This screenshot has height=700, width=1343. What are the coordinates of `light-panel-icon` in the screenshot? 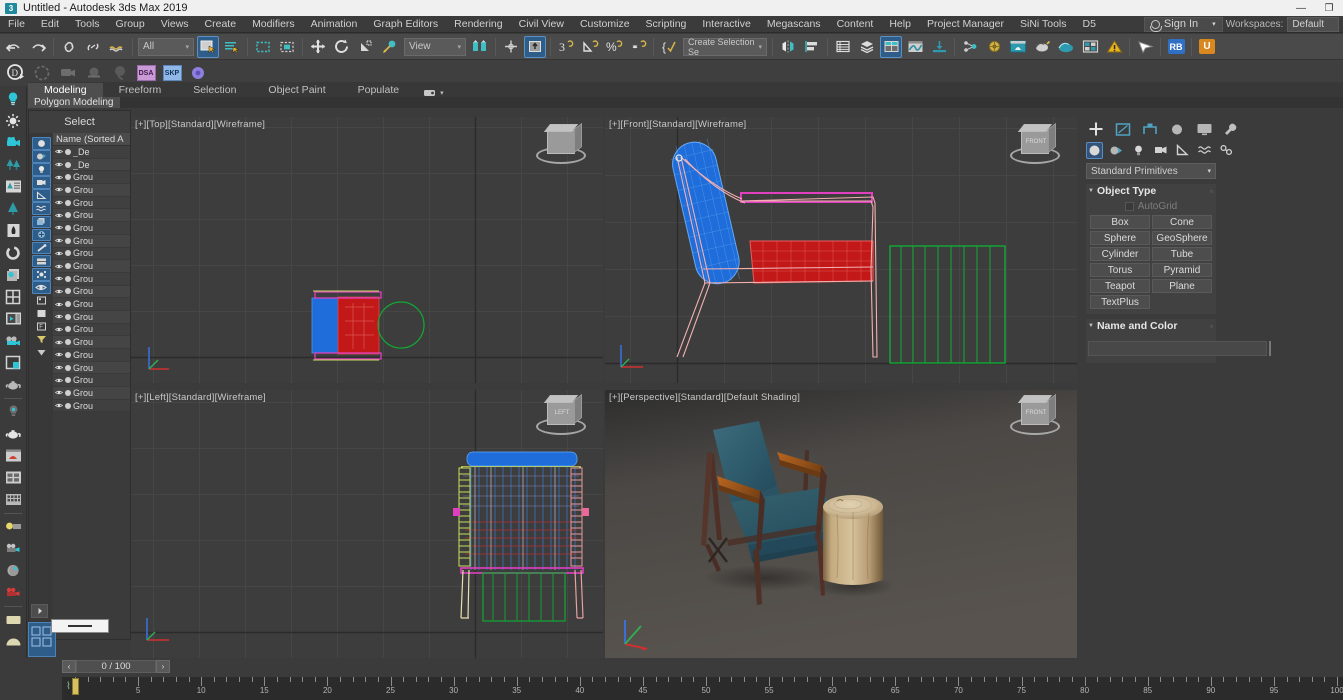 It's located at (13, 526).